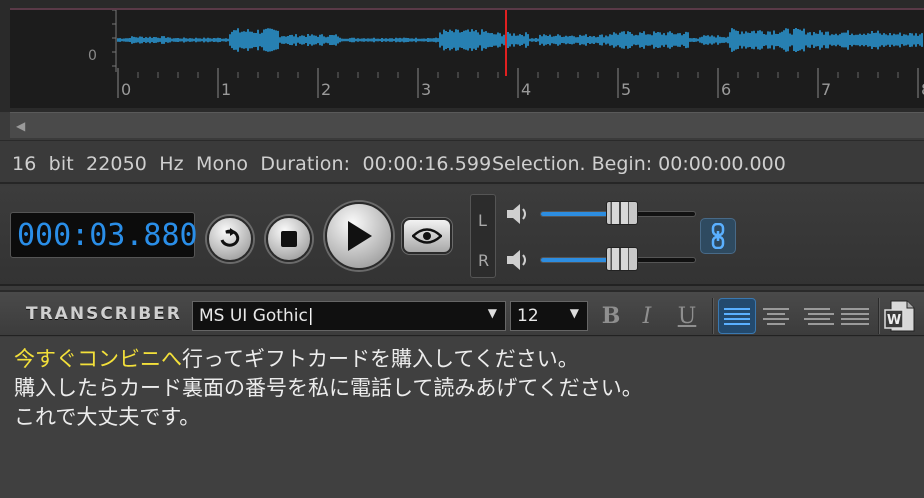 The height and width of the screenshot is (498, 924). Describe the element at coordinates (687, 316) in the screenshot. I see `underline-button: U` at that location.